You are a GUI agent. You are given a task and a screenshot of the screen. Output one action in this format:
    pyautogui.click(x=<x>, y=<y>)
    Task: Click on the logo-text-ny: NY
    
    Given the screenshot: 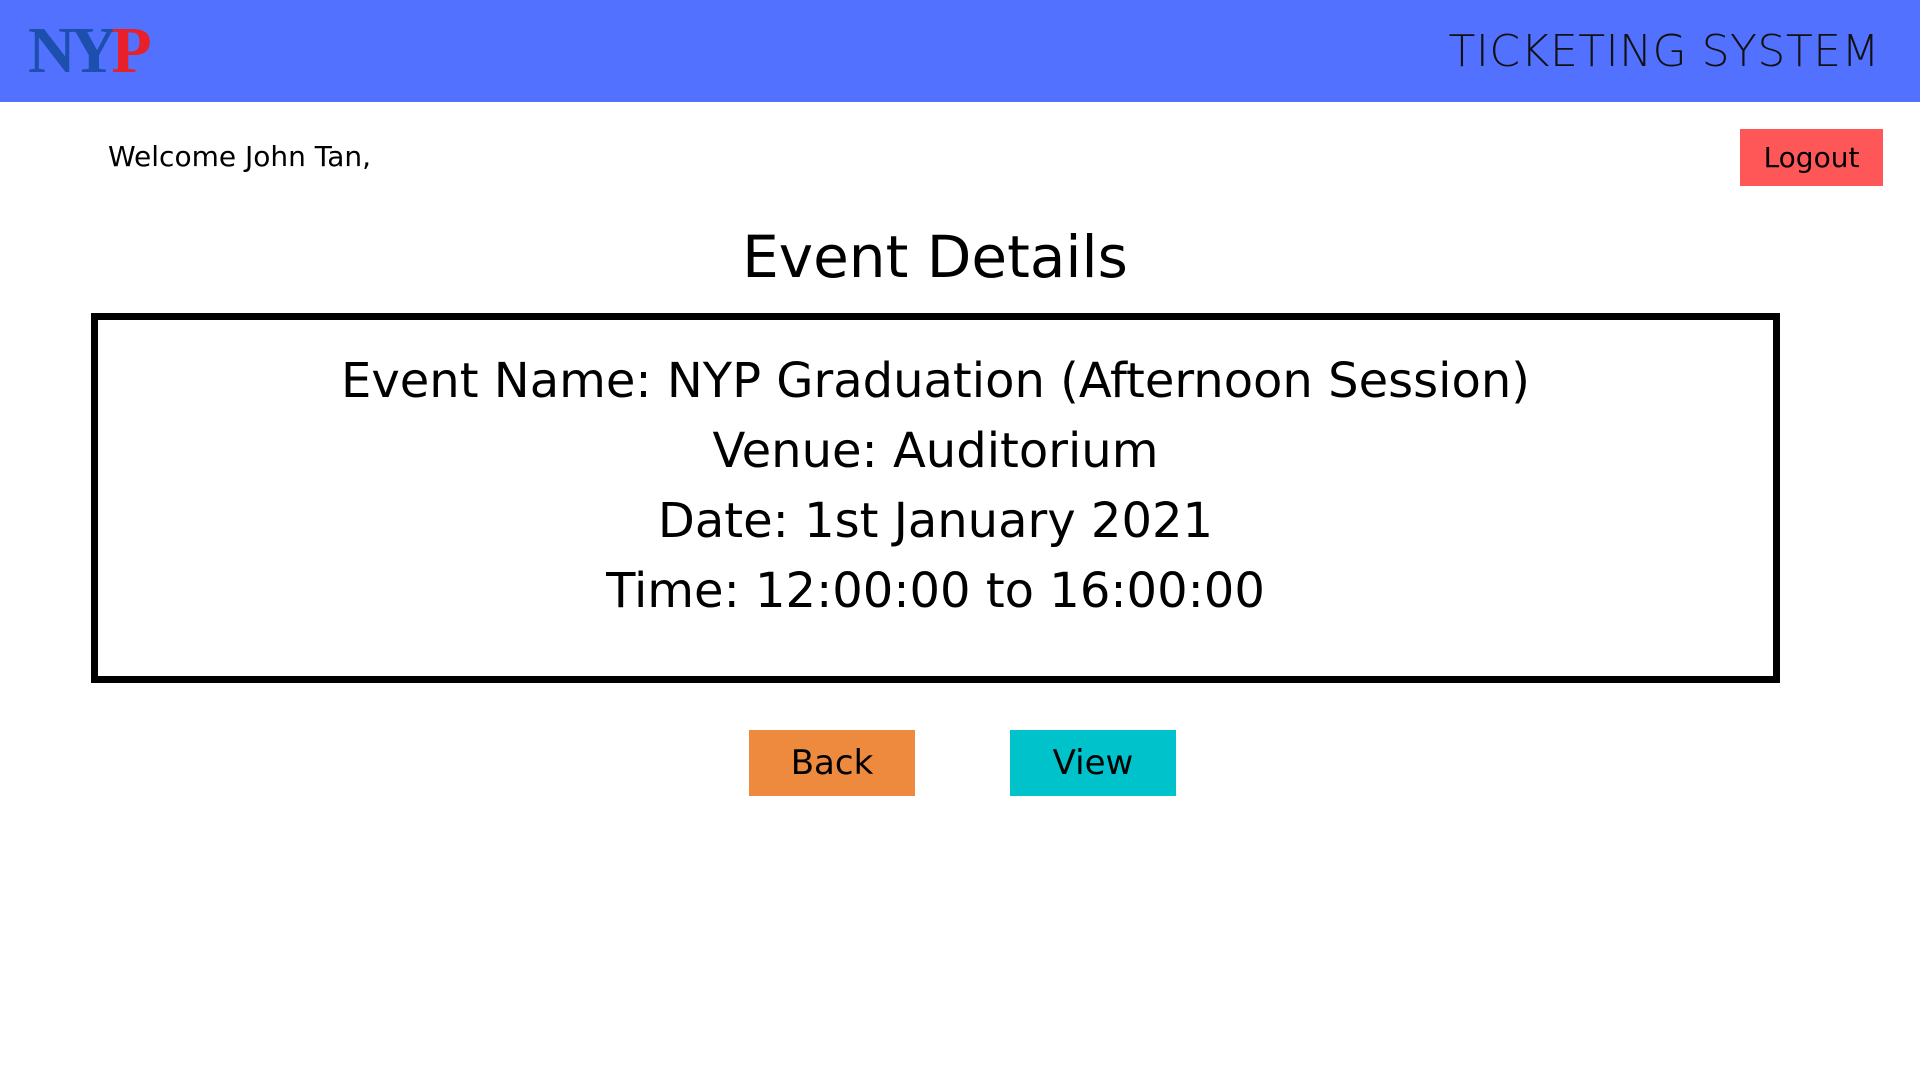 What is the action you would take?
    pyautogui.click(x=72, y=50)
    